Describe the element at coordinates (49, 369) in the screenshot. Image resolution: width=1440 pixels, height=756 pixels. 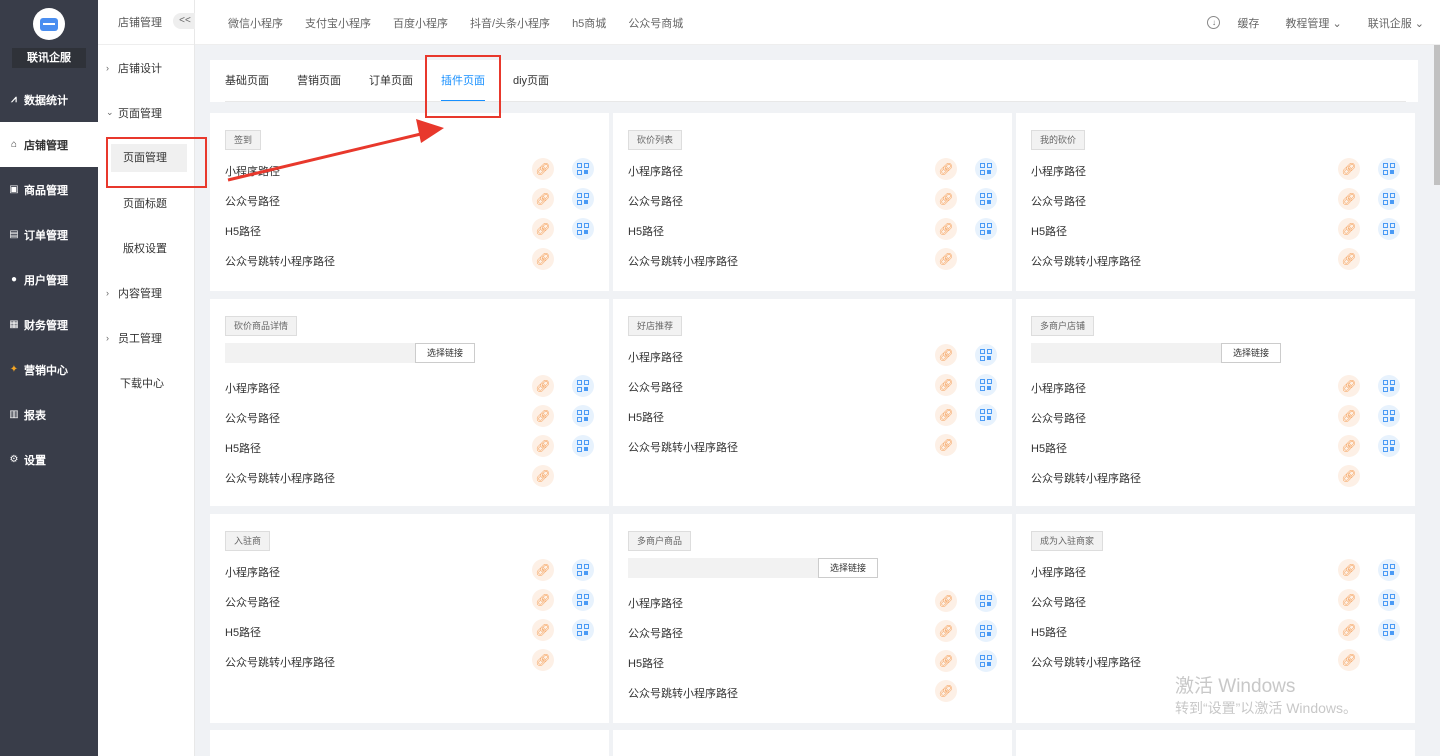
I see `sidebar-item-marketing: ✦ 营销中心` at that location.